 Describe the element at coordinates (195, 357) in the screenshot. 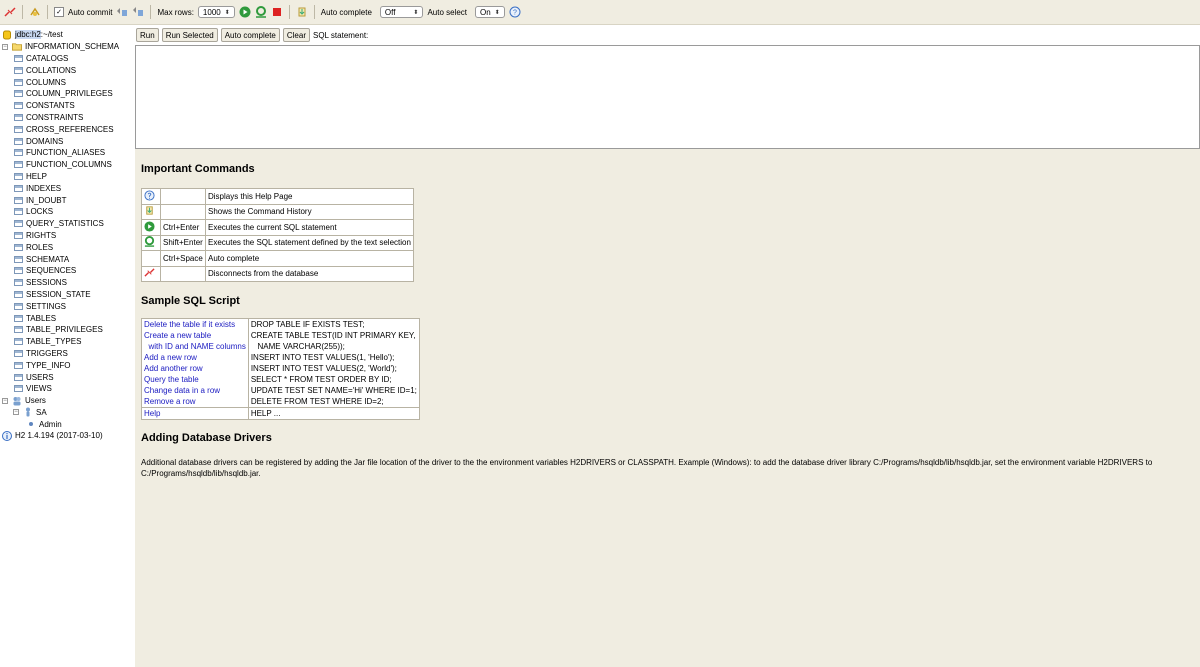

I see `sample-link: Add a new row` at that location.